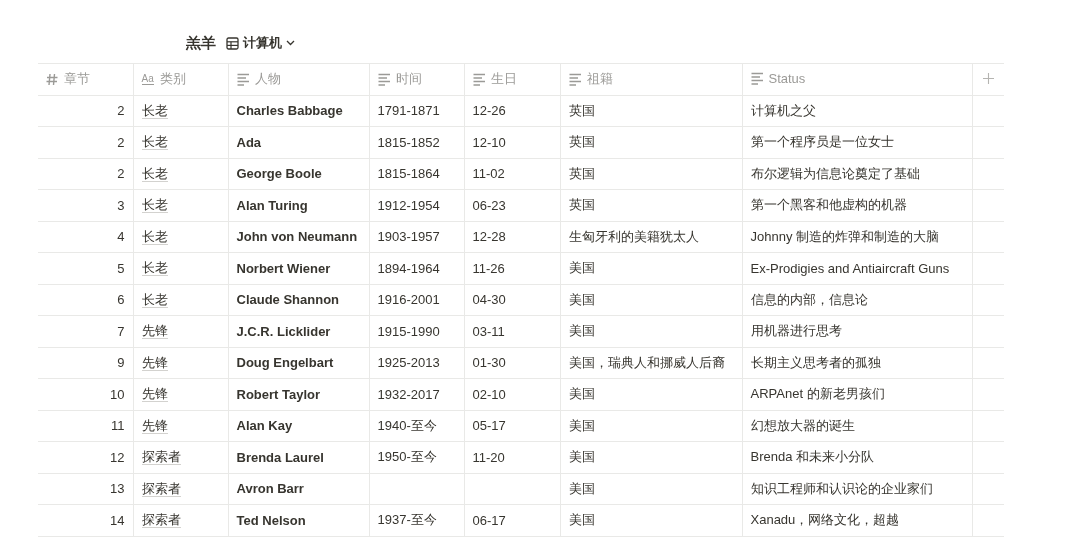  I want to click on table-cell: Xanadu，网络文化，超越, so click(825, 520).